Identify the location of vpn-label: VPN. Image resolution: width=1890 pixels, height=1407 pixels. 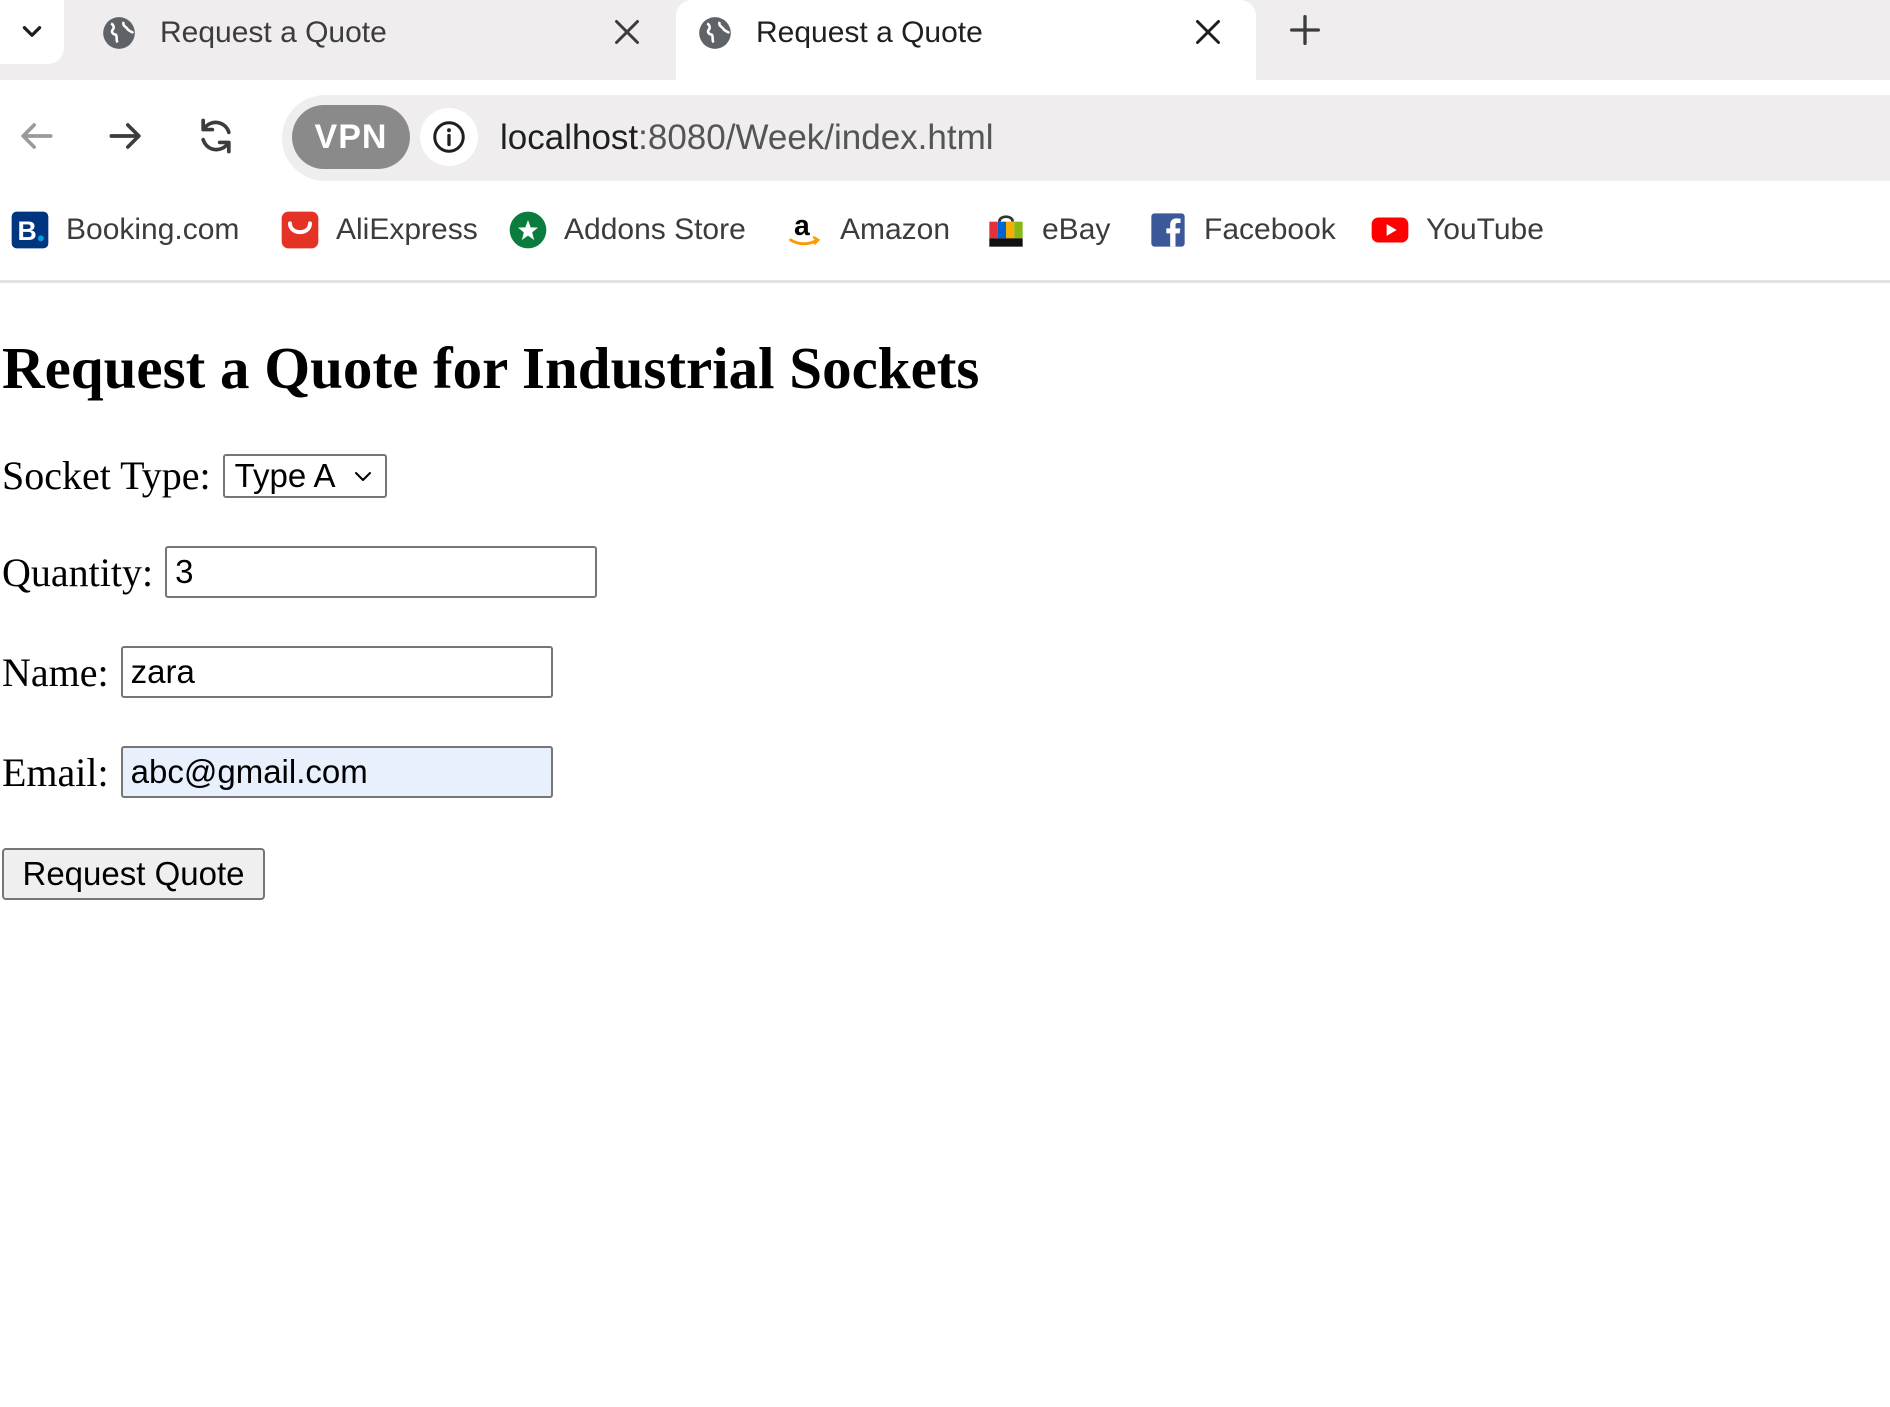
(351, 136).